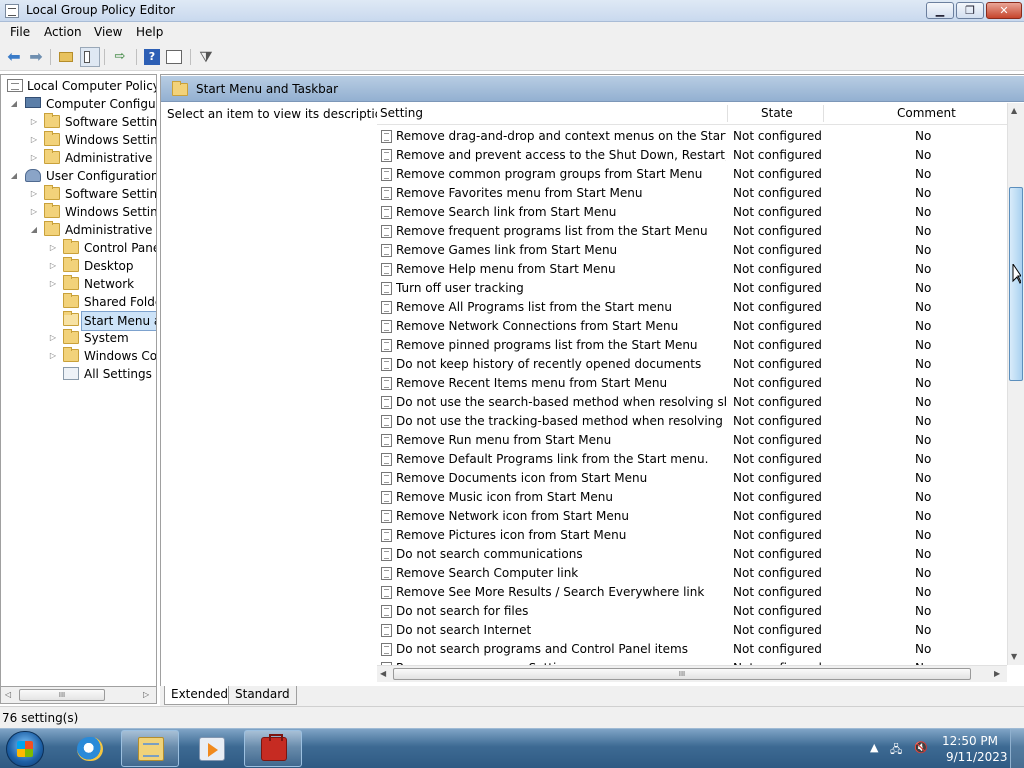 The height and width of the screenshot is (768, 1024). I want to click on tree-node-all-settings: All Settings, so click(79, 374).